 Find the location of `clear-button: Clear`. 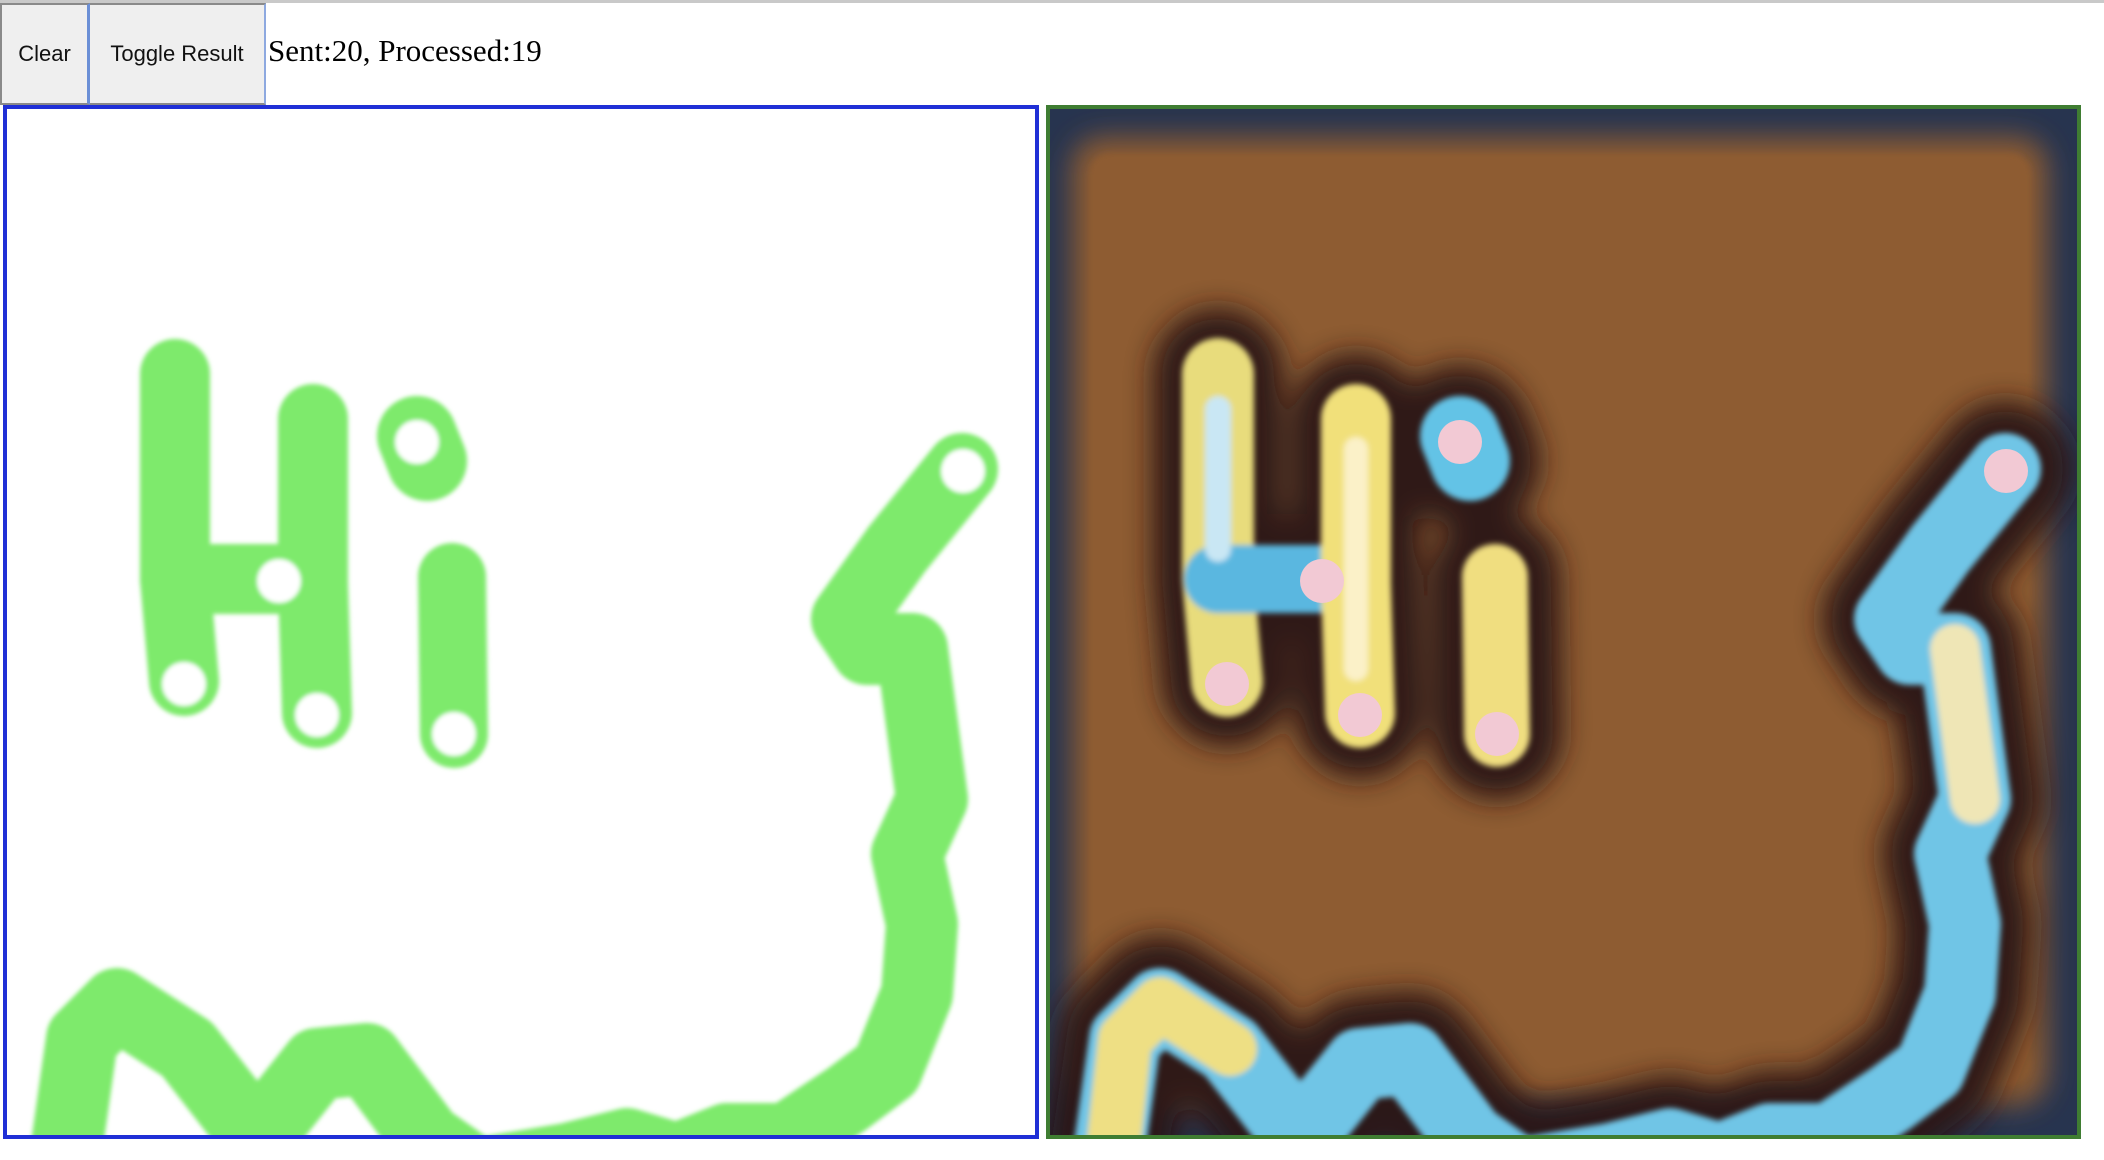

clear-button: Clear is located at coordinates (45, 54).